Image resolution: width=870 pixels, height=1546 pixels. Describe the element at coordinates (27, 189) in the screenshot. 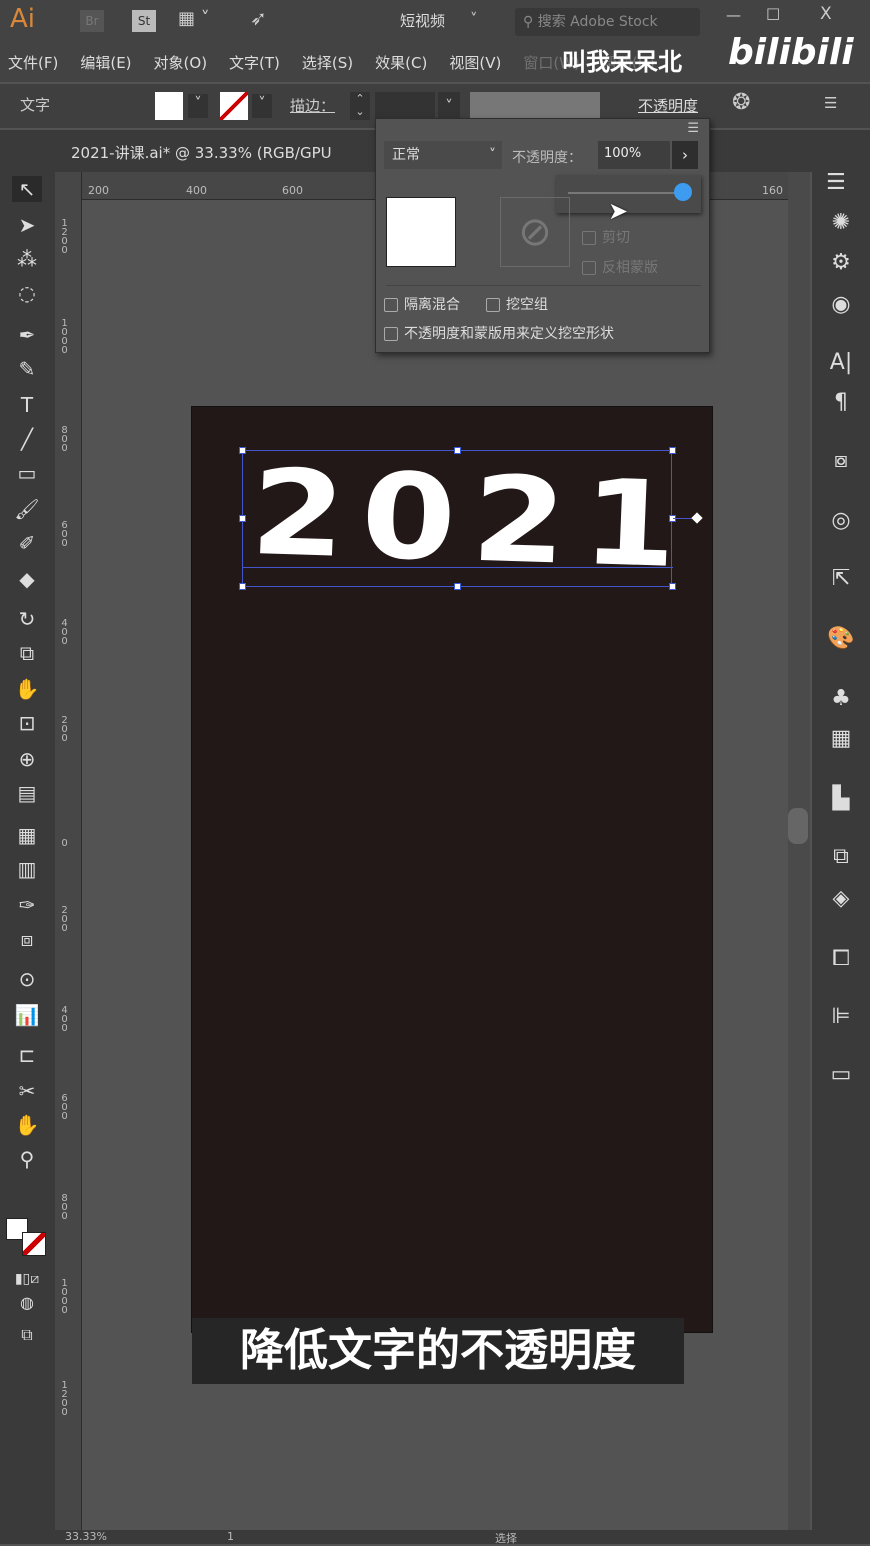

I see `selection-tool-icon: ↖` at that location.